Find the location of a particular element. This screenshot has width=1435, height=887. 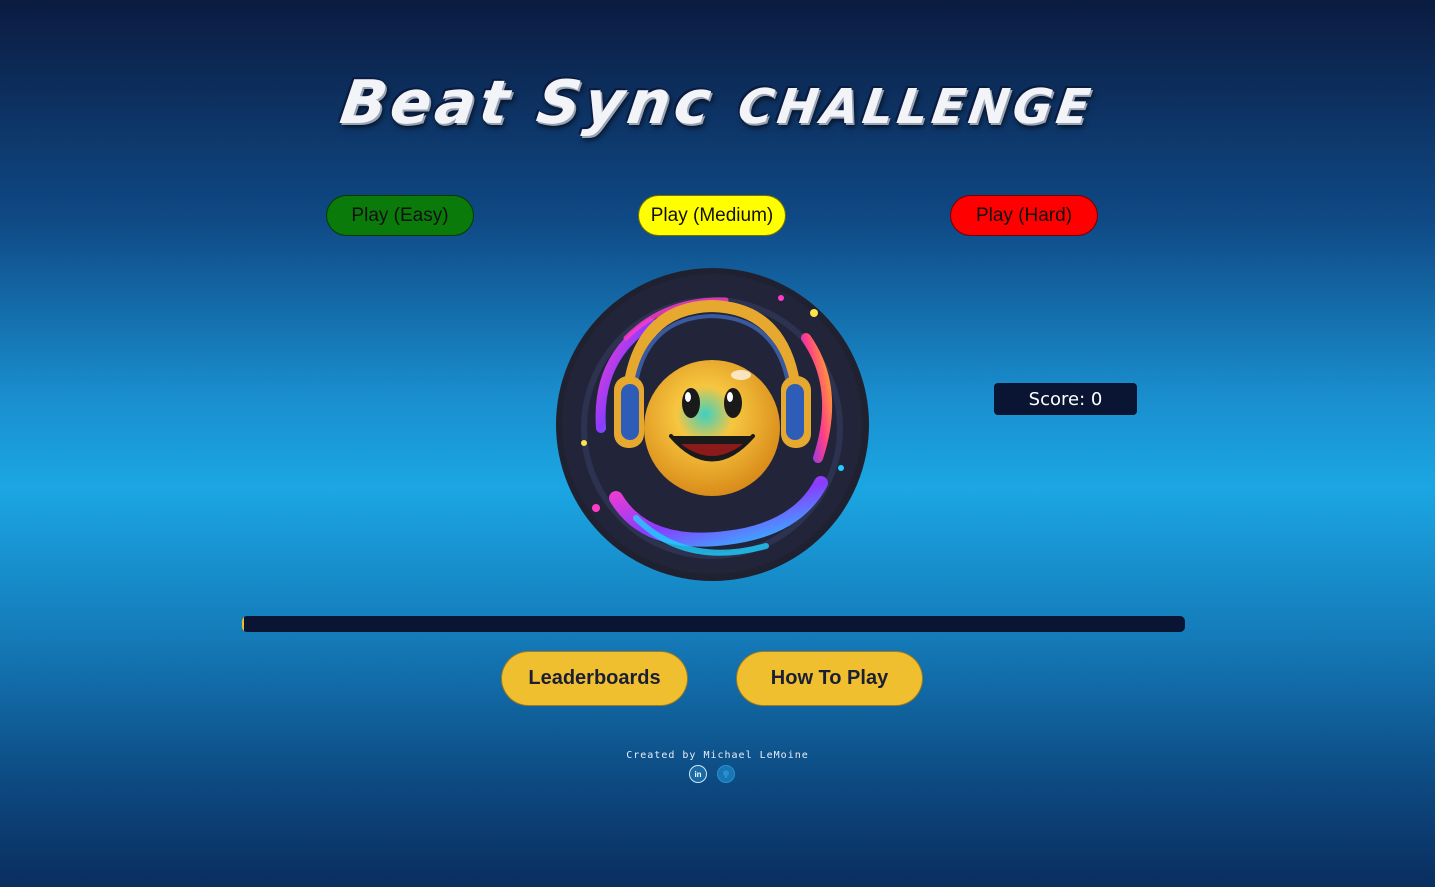

progress-bar is located at coordinates (713, 624).